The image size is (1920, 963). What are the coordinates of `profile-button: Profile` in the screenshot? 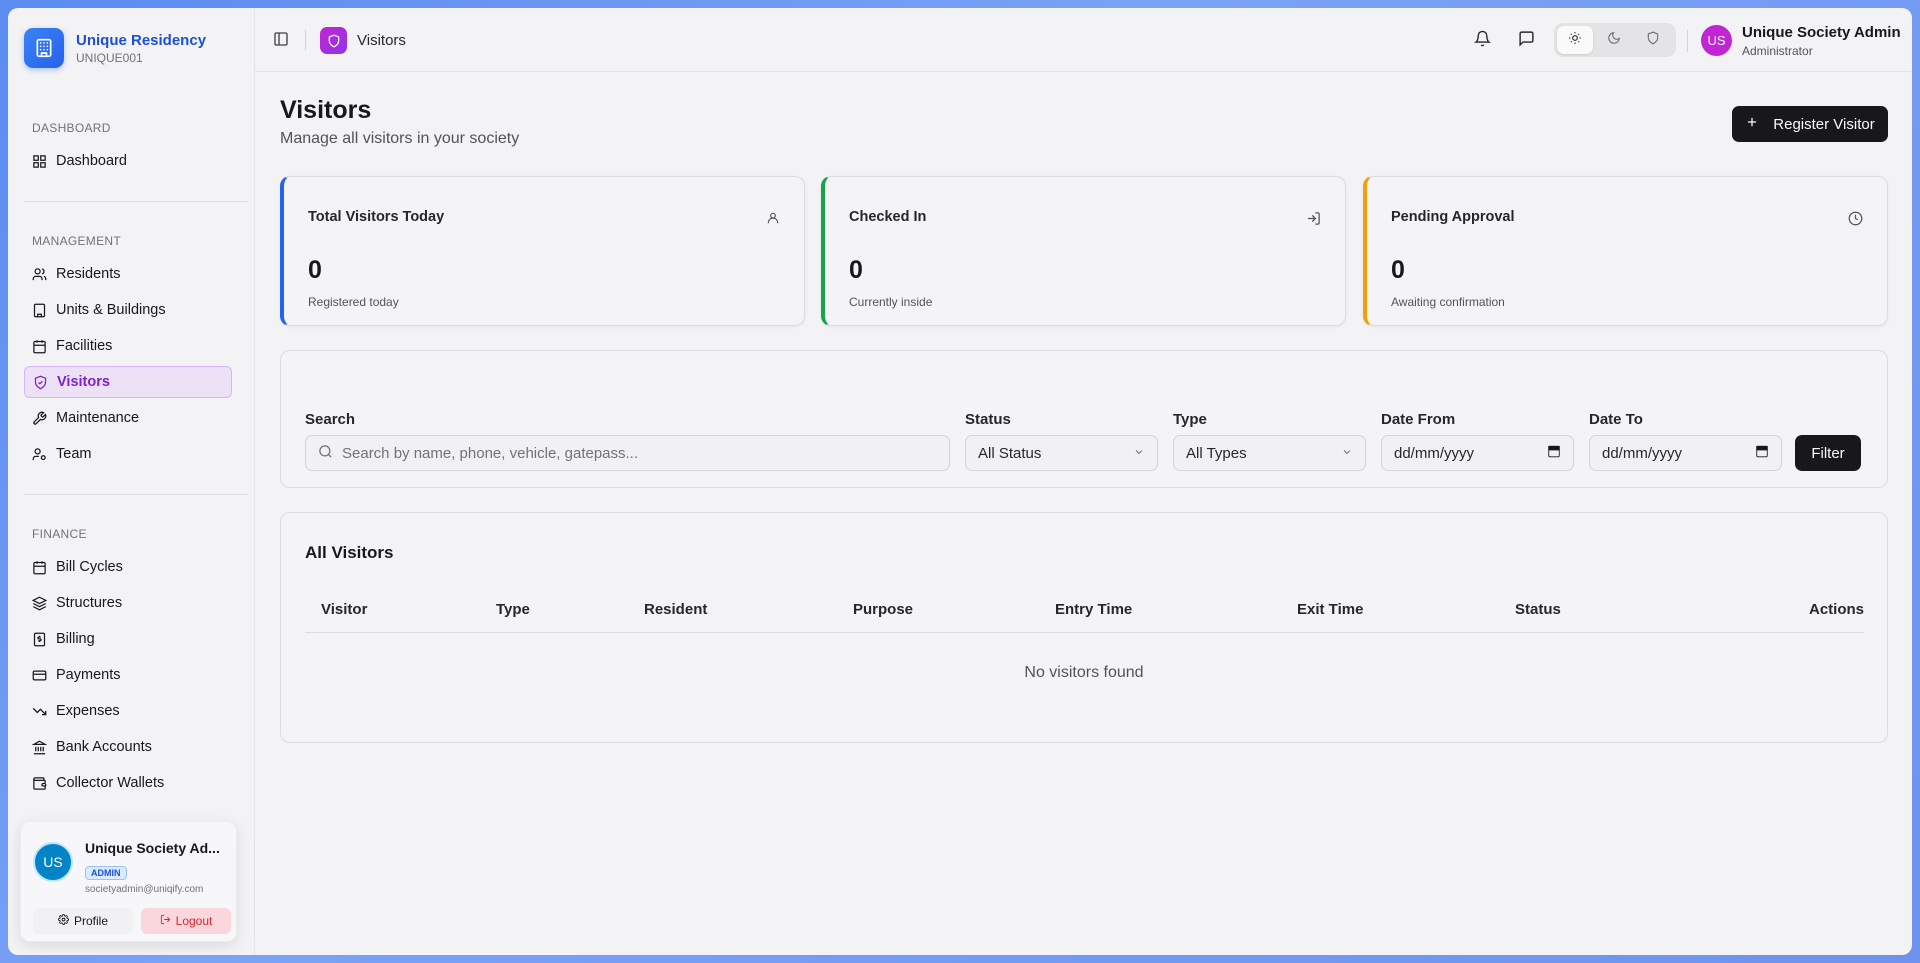 It's located at (83, 921).